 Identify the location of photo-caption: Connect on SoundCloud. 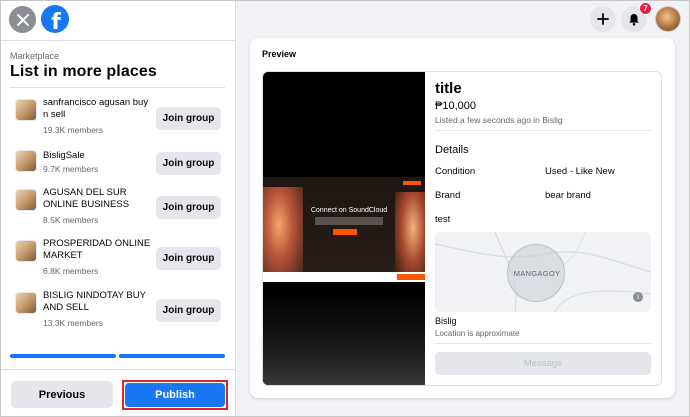
(349, 210).